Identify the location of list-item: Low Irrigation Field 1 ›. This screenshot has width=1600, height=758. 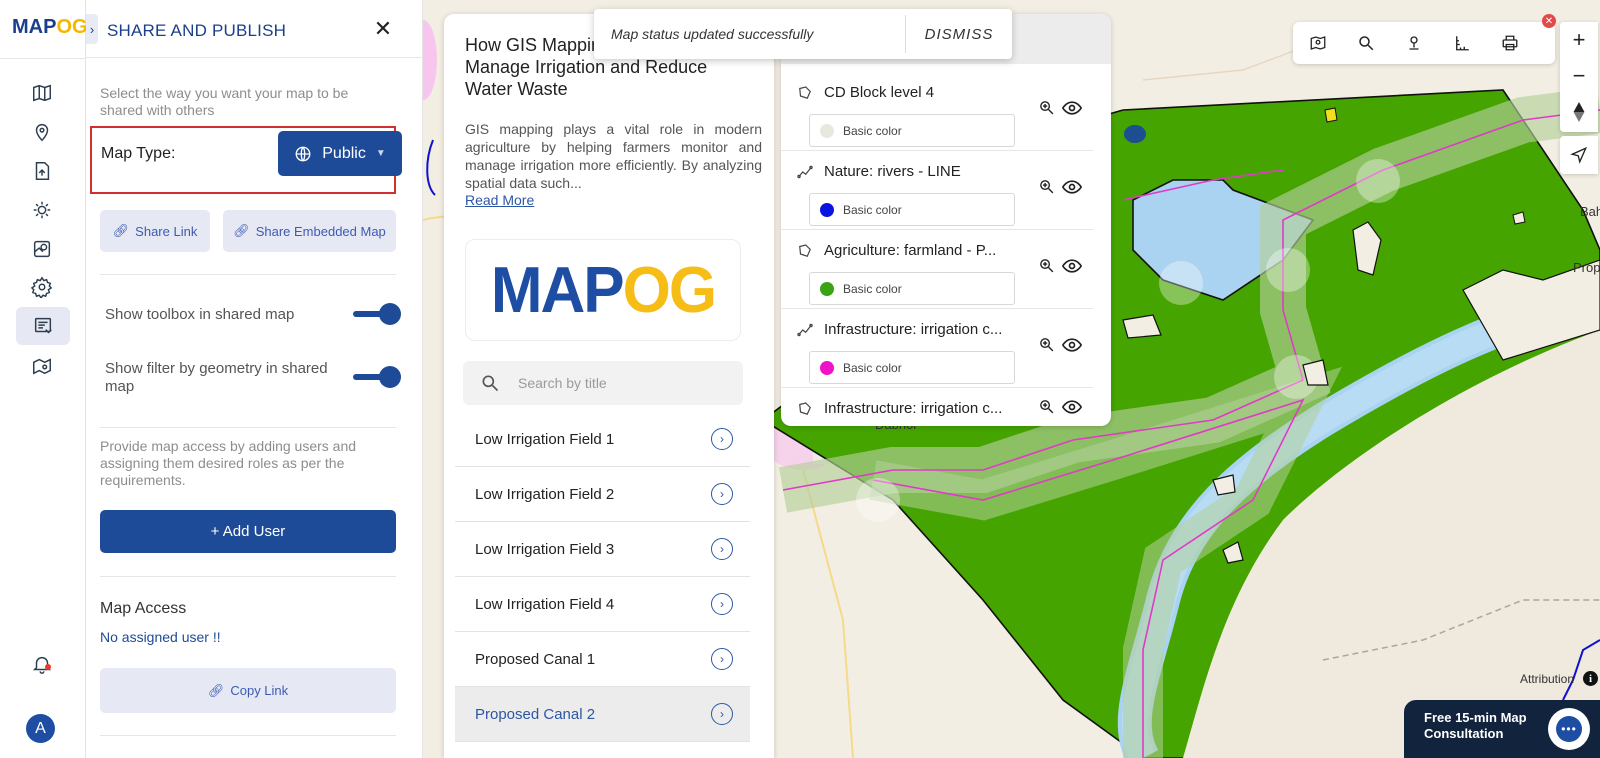
(602, 439).